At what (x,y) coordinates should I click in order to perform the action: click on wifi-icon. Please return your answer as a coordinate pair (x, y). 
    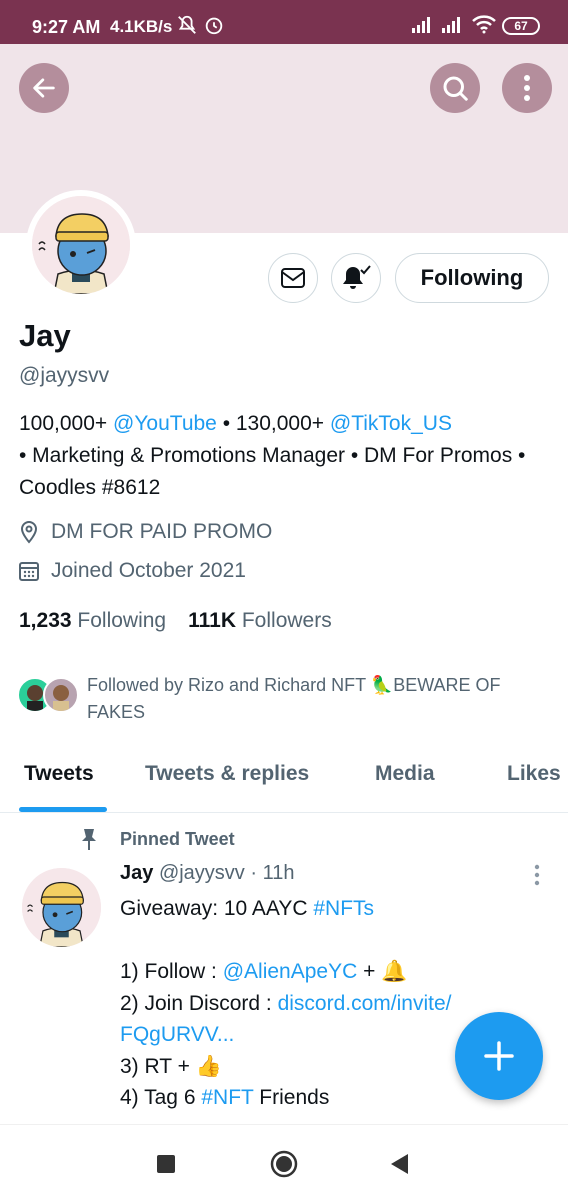
    Looking at the image, I should click on (484, 26).